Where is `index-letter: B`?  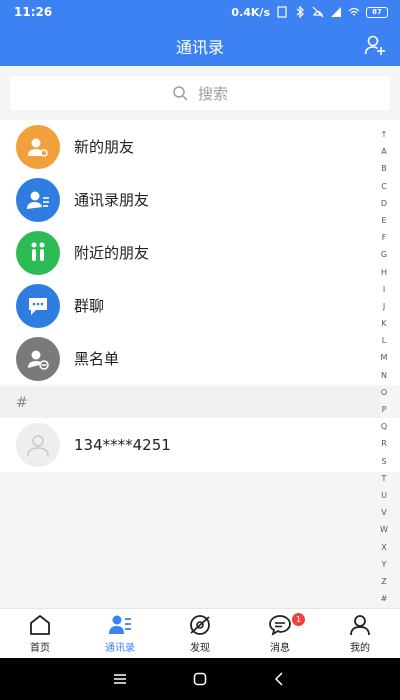
index-letter: B is located at coordinates (384, 168).